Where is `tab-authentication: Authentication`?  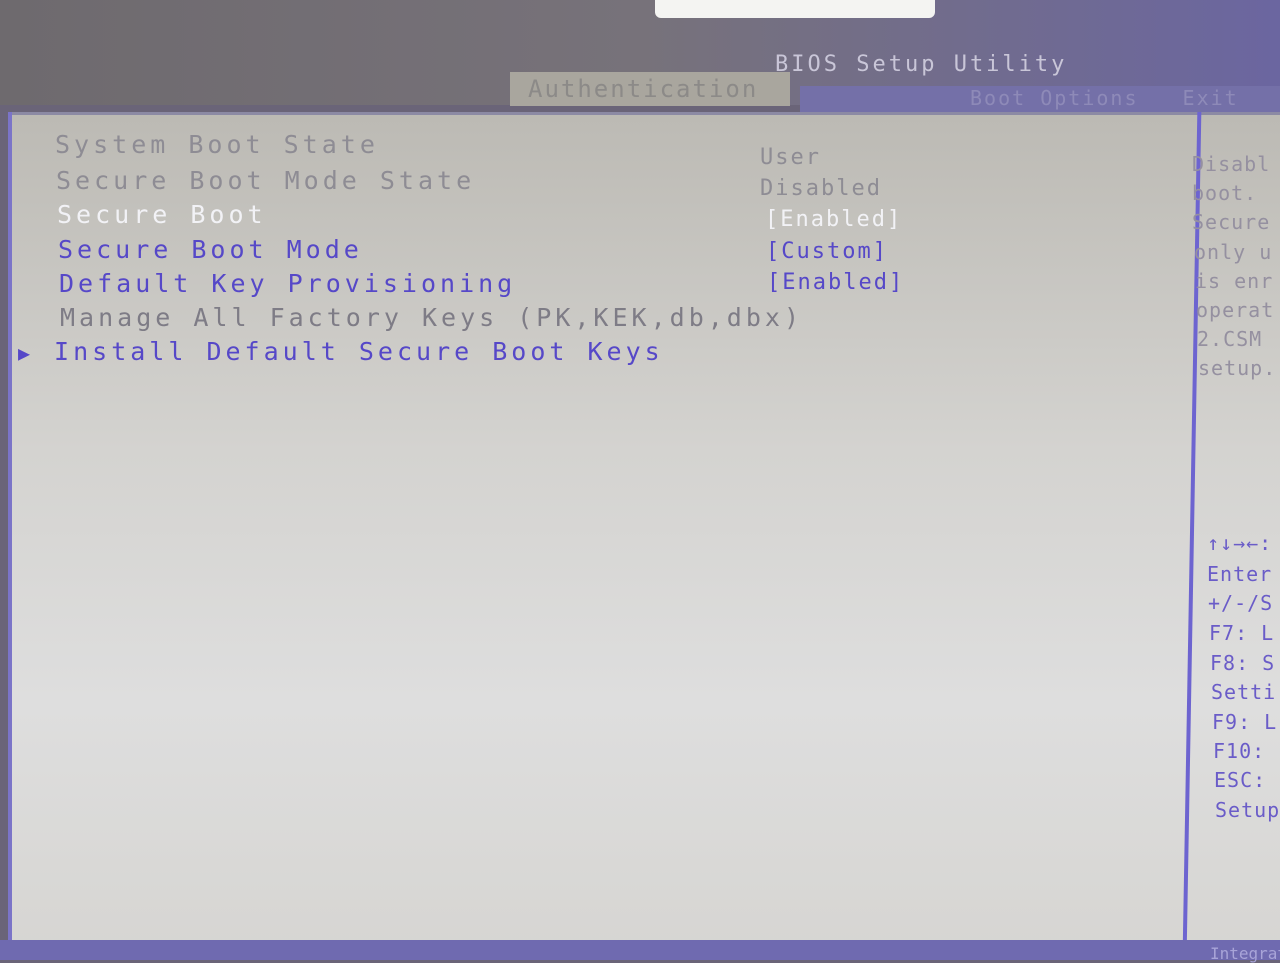
tab-authentication: Authentication is located at coordinates (650, 89).